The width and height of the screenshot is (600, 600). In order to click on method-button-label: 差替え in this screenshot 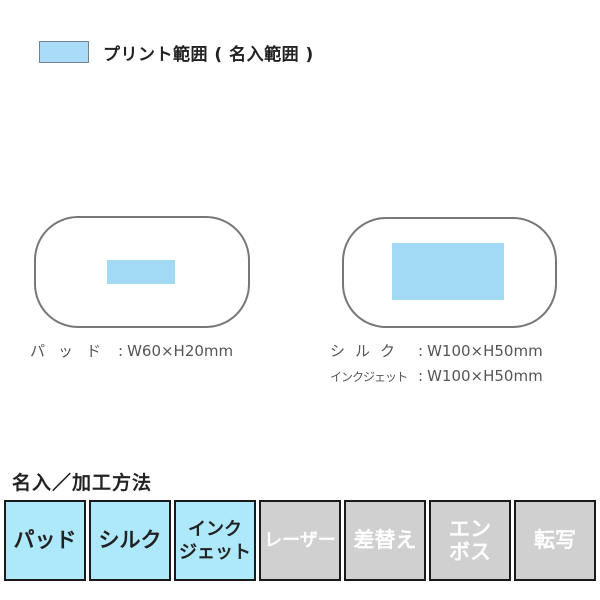, I will do `click(385, 540)`.